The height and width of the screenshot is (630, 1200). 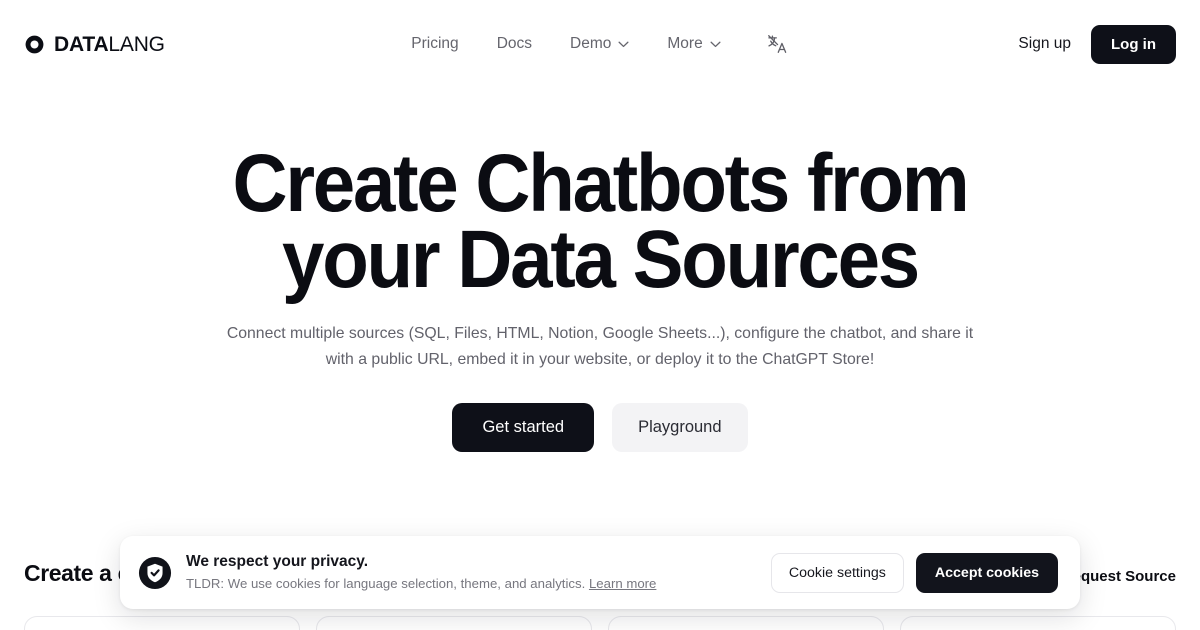 I want to click on language-switcher-button, so click(x=777, y=44).